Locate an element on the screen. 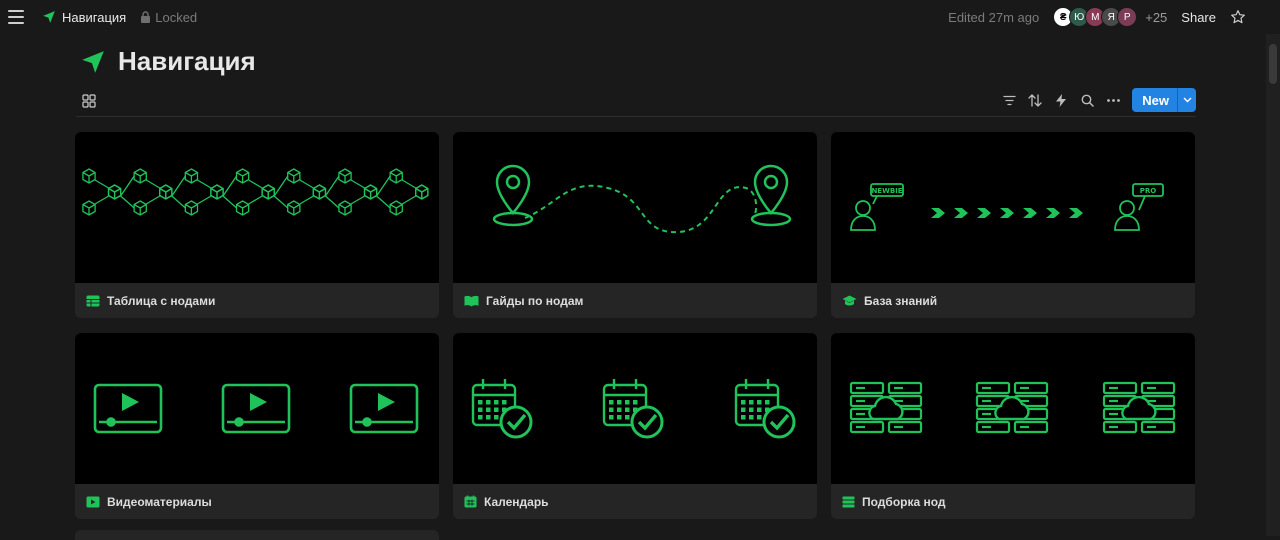  menu-icon is located at coordinates (16, 17).